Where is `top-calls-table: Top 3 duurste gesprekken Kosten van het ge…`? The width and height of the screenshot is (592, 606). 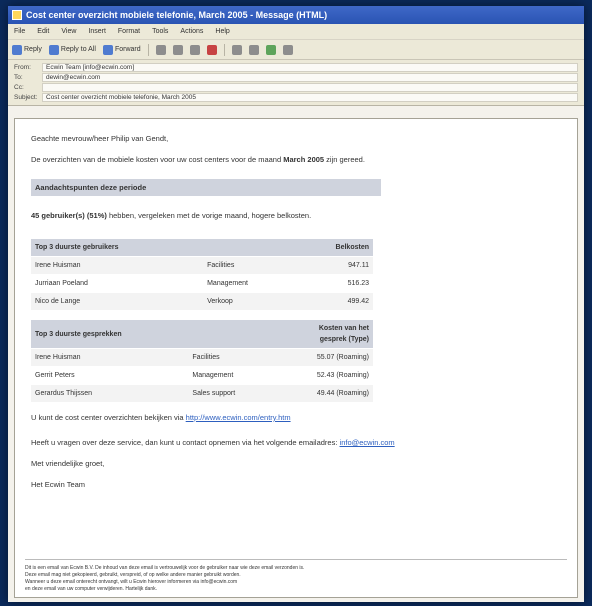 top-calls-table: Top 3 duurste gesprekken Kosten van het ge… is located at coordinates (202, 361).